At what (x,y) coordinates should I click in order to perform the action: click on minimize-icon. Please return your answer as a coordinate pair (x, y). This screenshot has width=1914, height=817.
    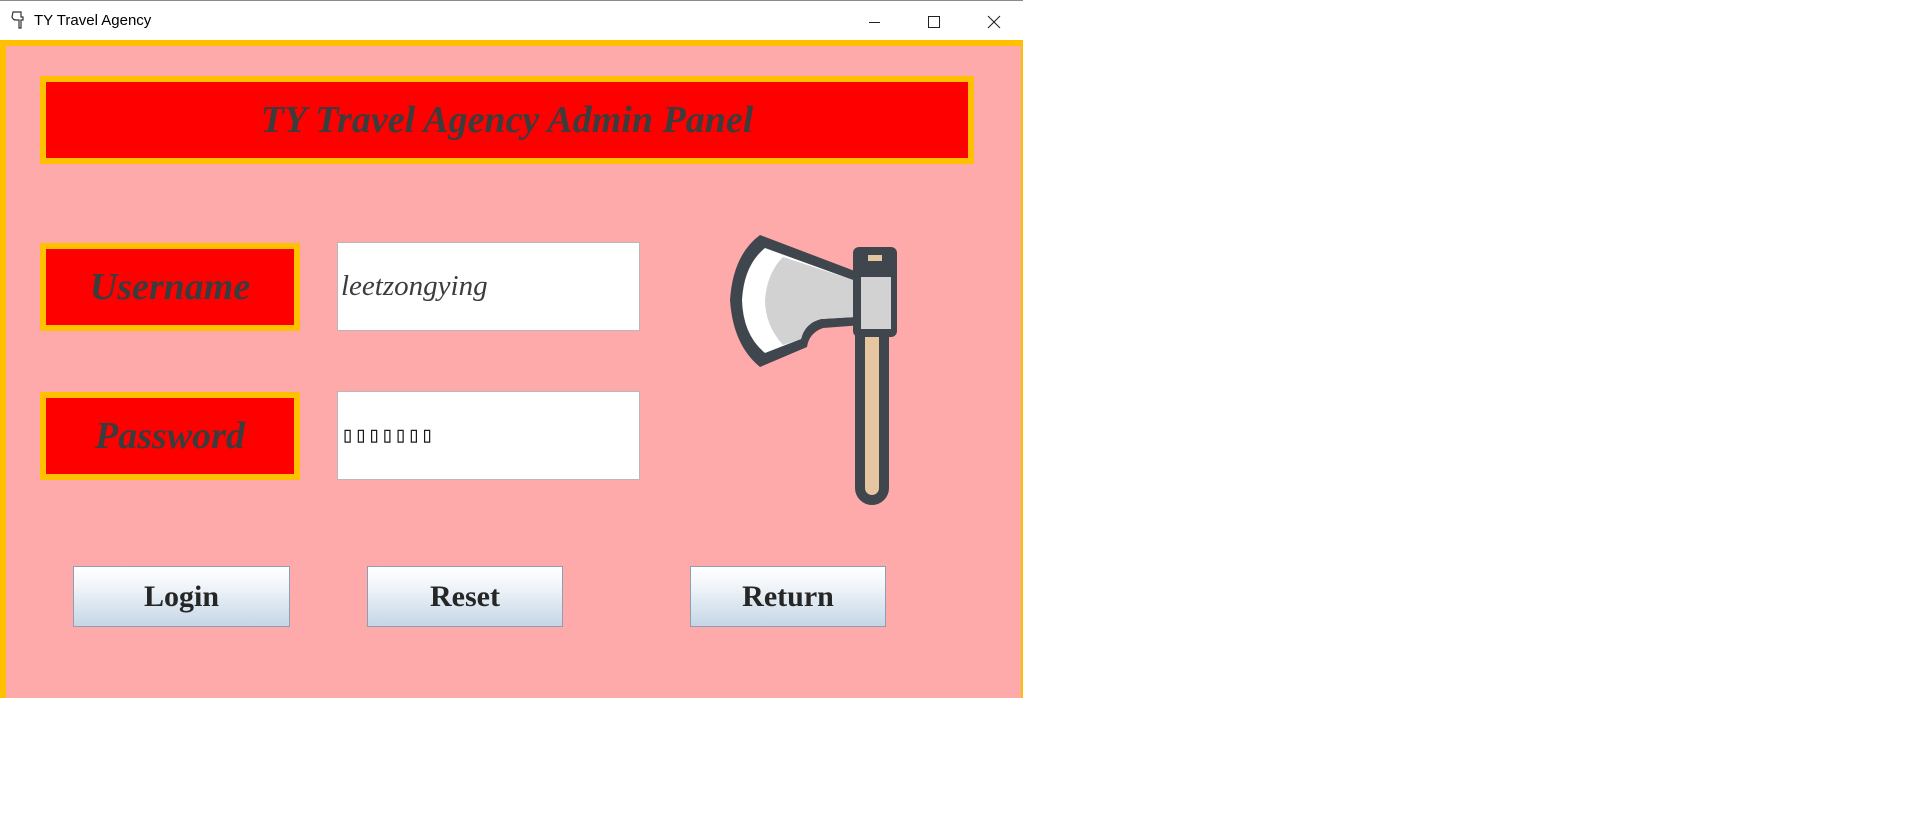
    Looking at the image, I should click on (874, 22).